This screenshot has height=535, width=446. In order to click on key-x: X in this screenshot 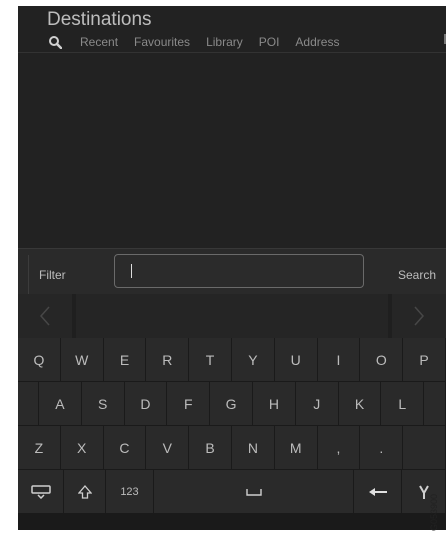, I will do `click(82, 448)`.